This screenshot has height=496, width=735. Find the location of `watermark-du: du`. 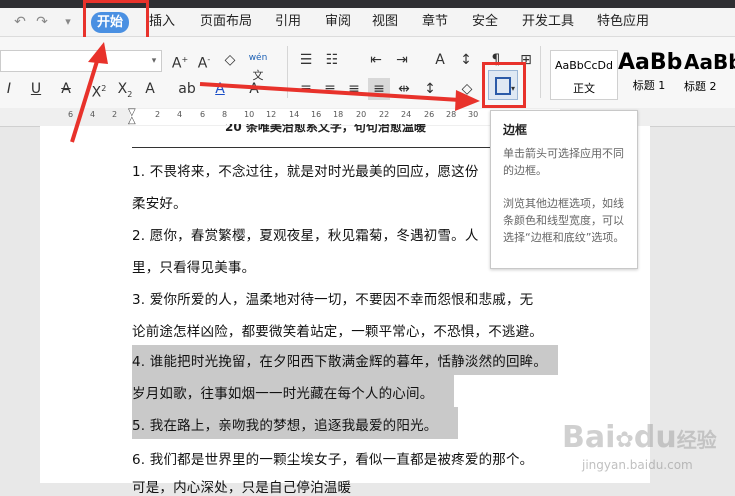

watermark-du: du is located at coordinates (655, 437).